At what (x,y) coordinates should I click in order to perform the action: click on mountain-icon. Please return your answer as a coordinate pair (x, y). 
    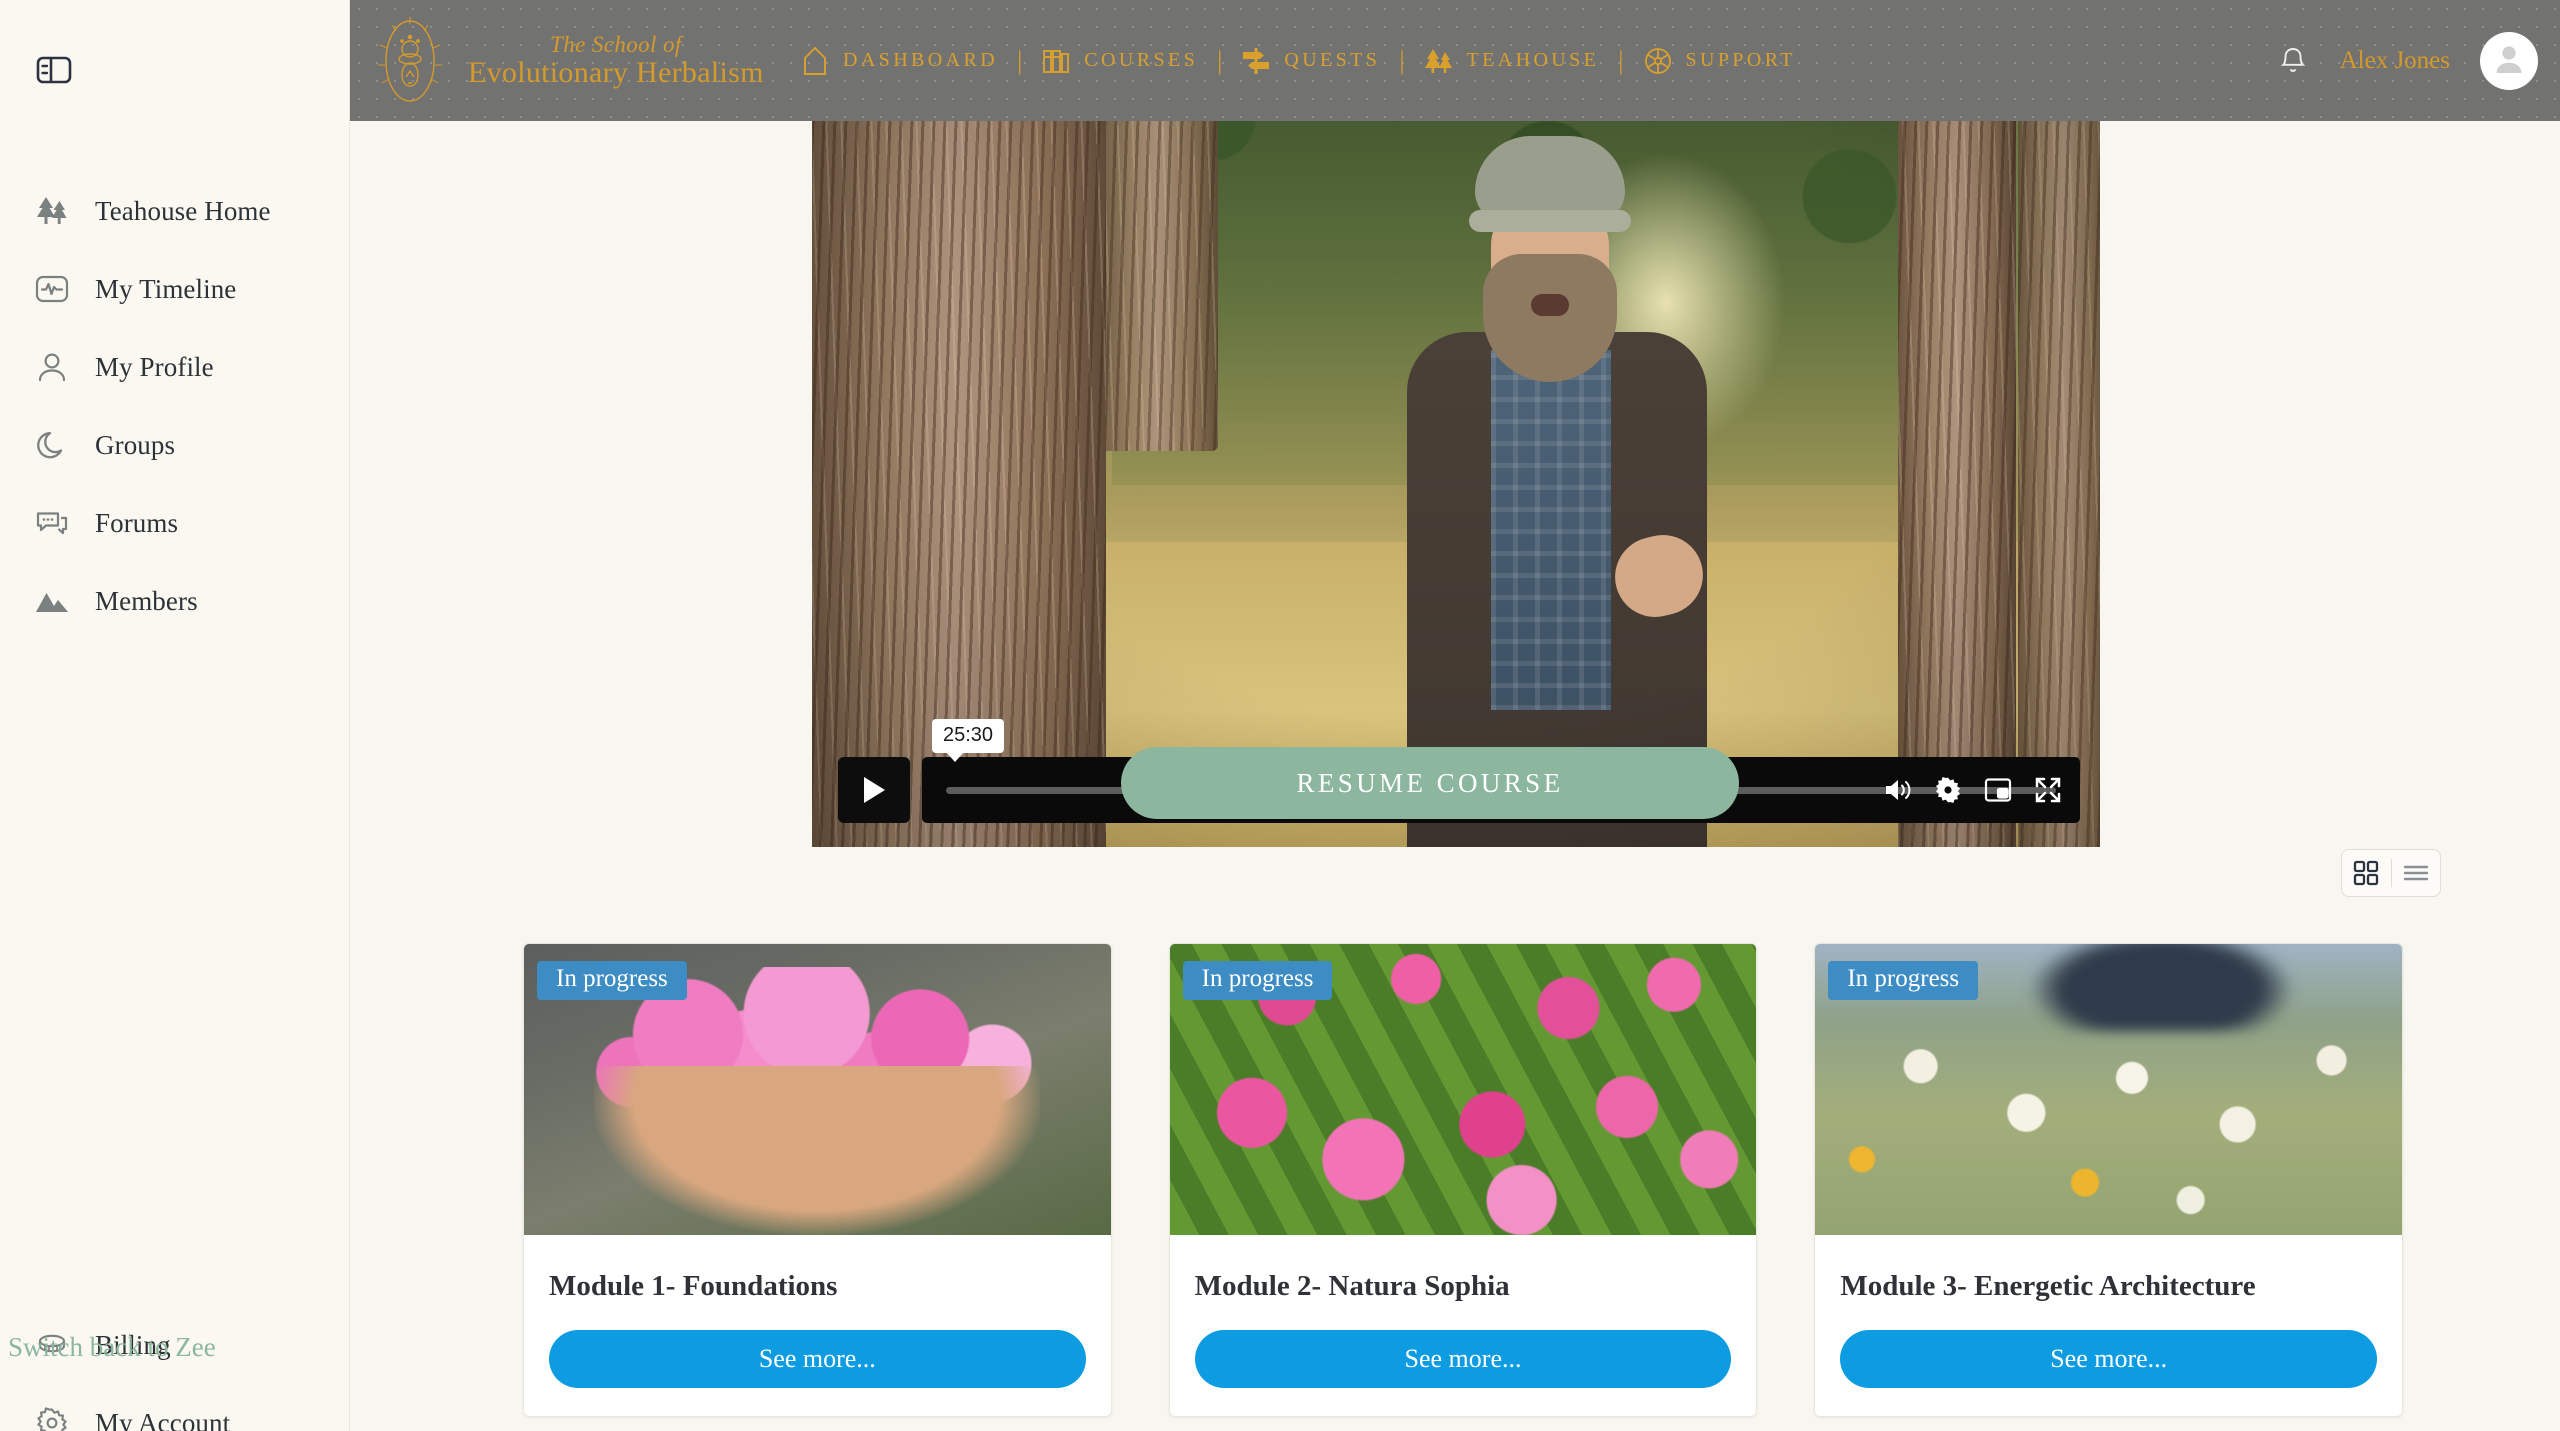
    Looking at the image, I should click on (52, 601).